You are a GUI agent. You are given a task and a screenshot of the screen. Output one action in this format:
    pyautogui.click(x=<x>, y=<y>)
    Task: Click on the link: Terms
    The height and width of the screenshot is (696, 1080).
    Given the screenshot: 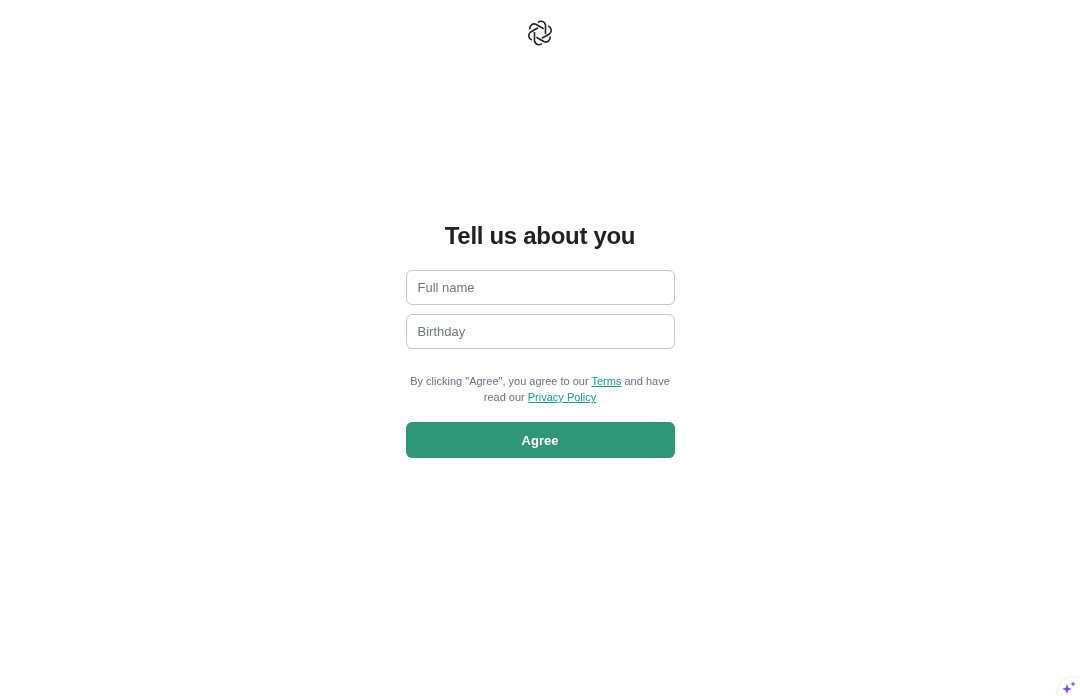 What is the action you would take?
    pyautogui.click(x=606, y=381)
    